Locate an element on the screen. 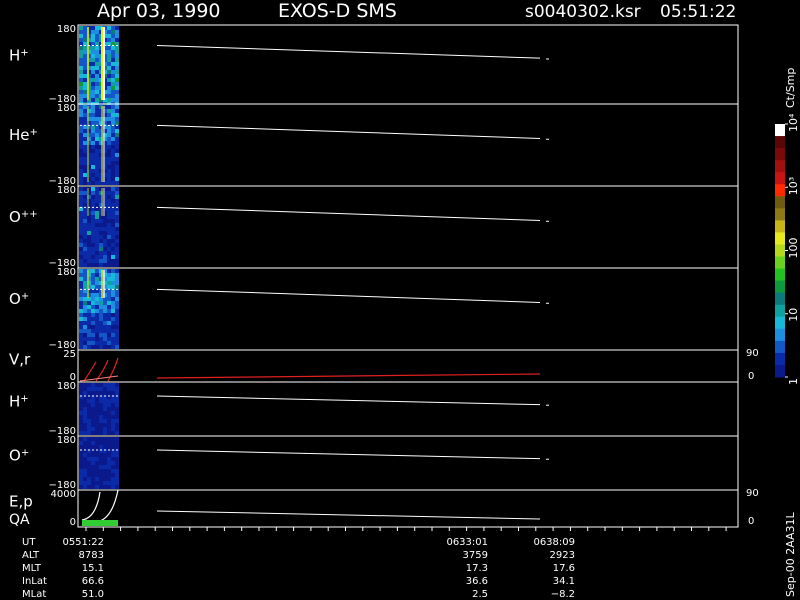 The width and height of the screenshot is (800, 600). ion-name: H is located at coordinates (14, 56).